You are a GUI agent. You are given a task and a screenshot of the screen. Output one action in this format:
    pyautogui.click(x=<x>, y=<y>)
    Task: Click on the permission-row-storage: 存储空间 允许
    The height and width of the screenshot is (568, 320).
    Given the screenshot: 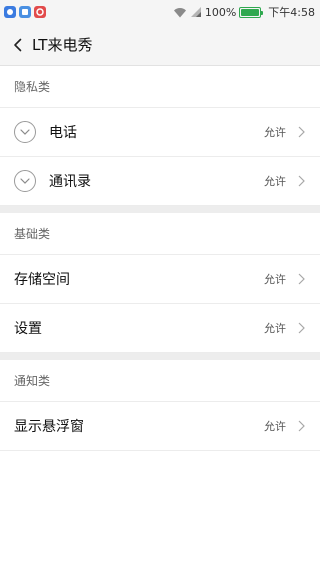 What is the action you would take?
    pyautogui.click(x=160, y=279)
    